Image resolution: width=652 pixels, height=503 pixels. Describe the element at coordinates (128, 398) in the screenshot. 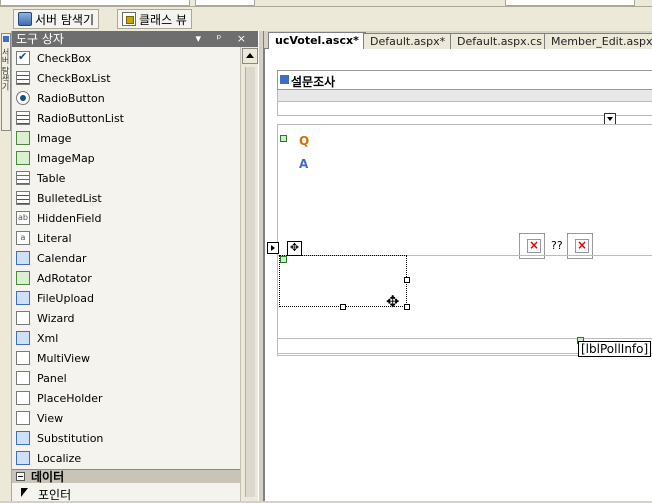

I see `toolbox-item-placeholder: PlaceHolder` at that location.